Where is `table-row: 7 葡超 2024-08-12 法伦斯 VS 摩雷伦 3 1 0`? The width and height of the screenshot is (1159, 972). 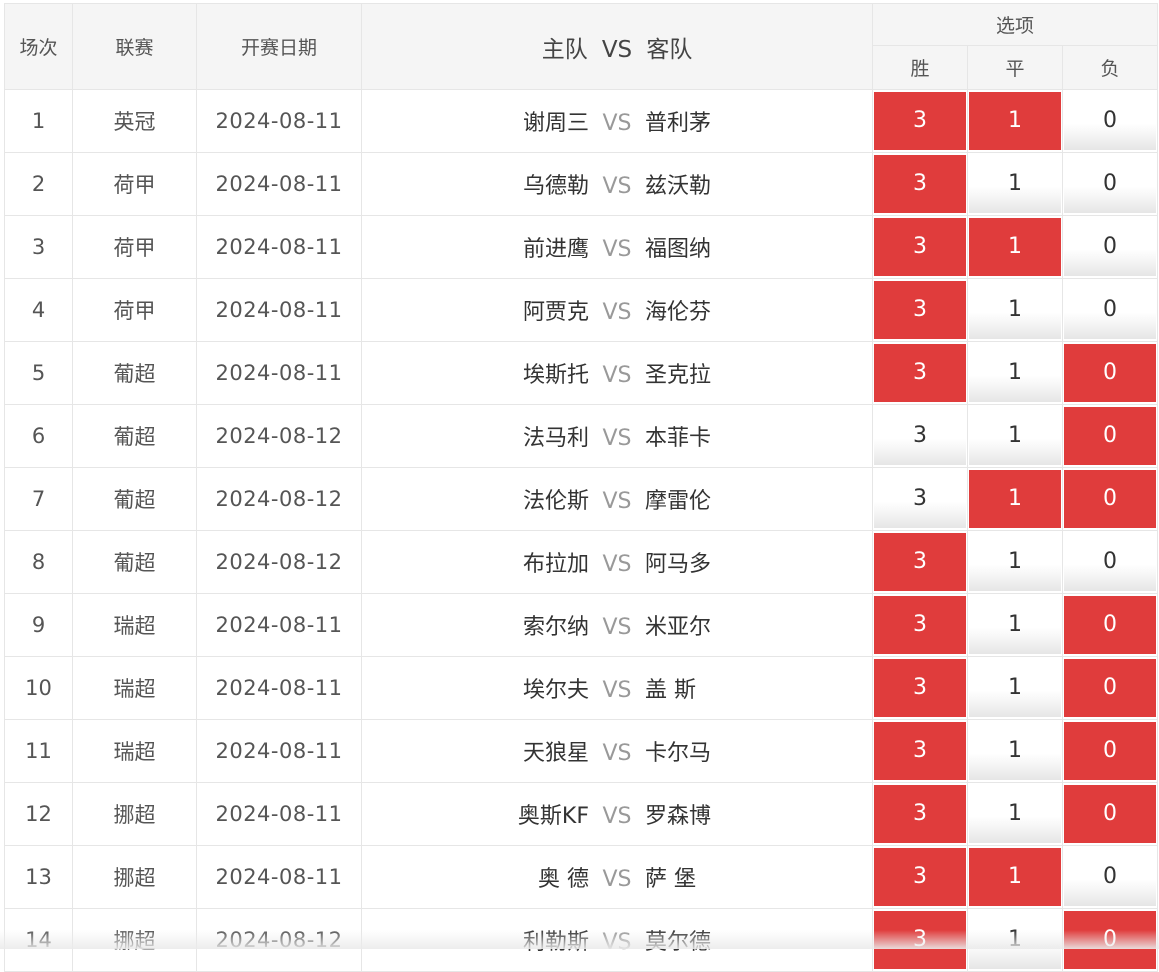
table-row: 7 葡超 2024-08-12 法伦斯 VS 摩雷伦 3 1 0 is located at coordinates (581, 499).